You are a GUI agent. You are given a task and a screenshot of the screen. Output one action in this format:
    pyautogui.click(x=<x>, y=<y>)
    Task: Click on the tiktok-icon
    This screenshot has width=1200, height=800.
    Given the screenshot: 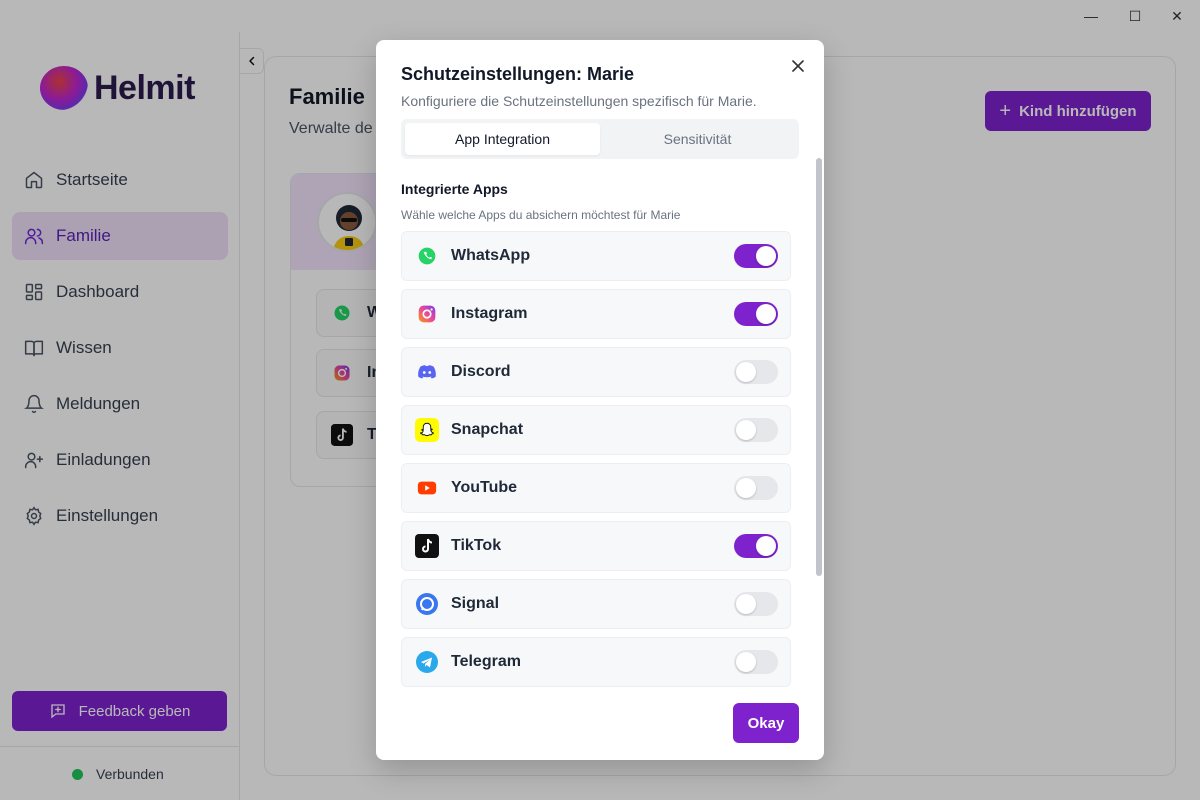 What is the action you would take?
    pyautogui.click(x=427, y=546)
    